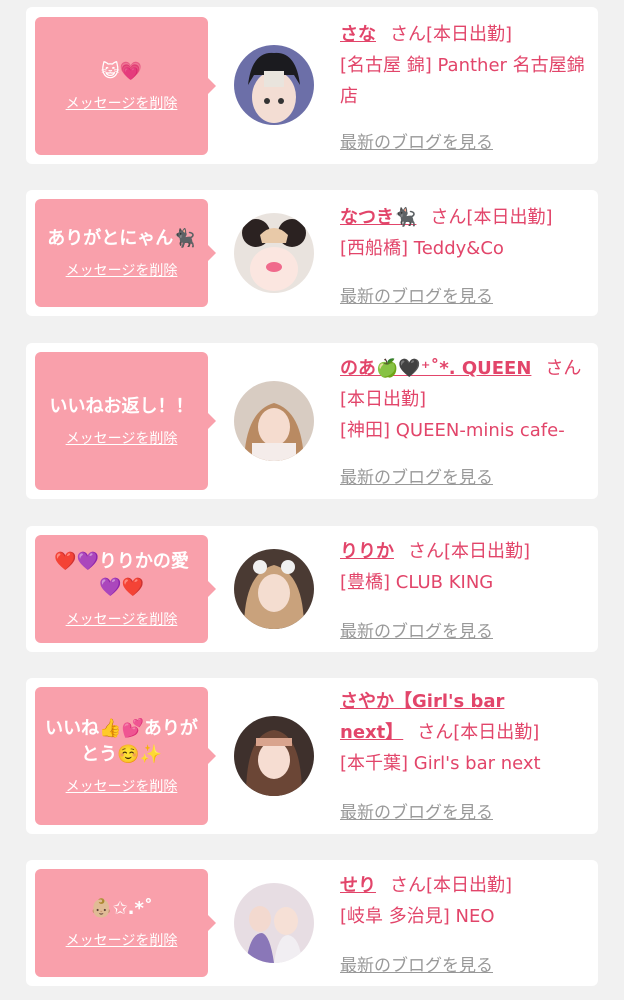  I want to click on girl-name-link: せり, so click(358, 885).